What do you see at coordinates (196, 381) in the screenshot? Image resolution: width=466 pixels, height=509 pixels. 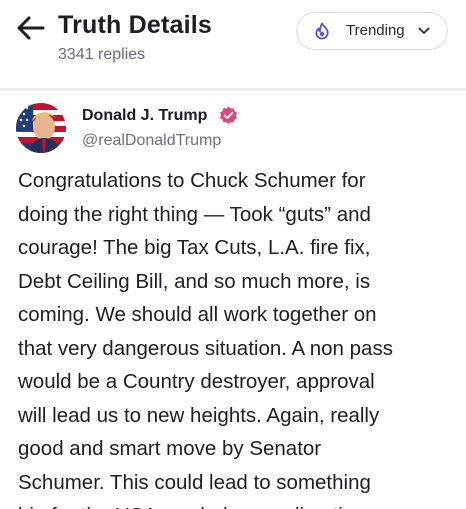 I see `post-text-line: would be a Country destroyer, approval` at bounding box center [196, 381].